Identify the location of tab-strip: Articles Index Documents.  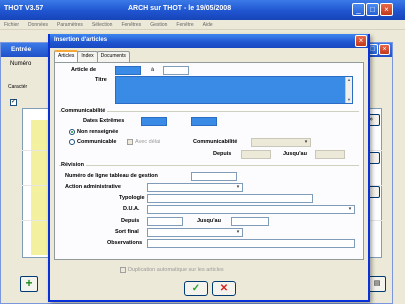
(92, 56).